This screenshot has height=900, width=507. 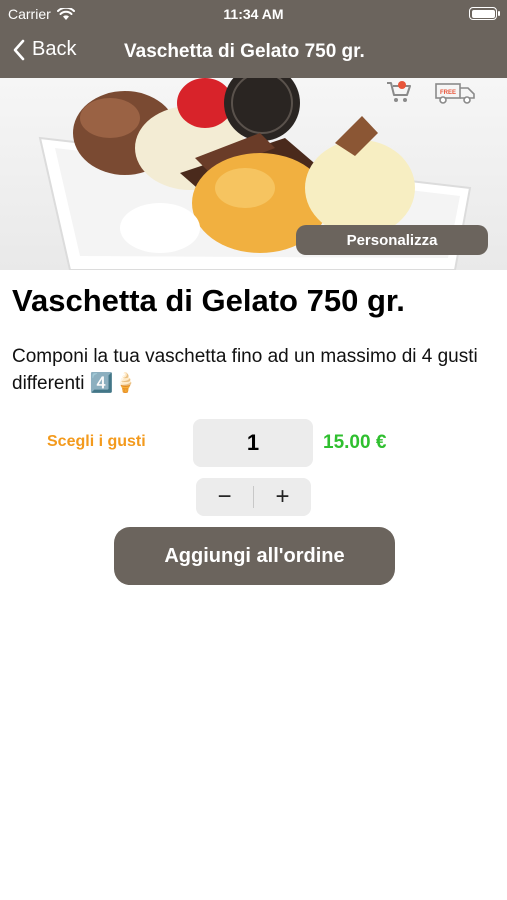 What do you see at coordinates (244, 51) in the screenshot?
I see `nav-title: Vaschetta di Gelato 750 gr.` at bounding box center [244, 51].